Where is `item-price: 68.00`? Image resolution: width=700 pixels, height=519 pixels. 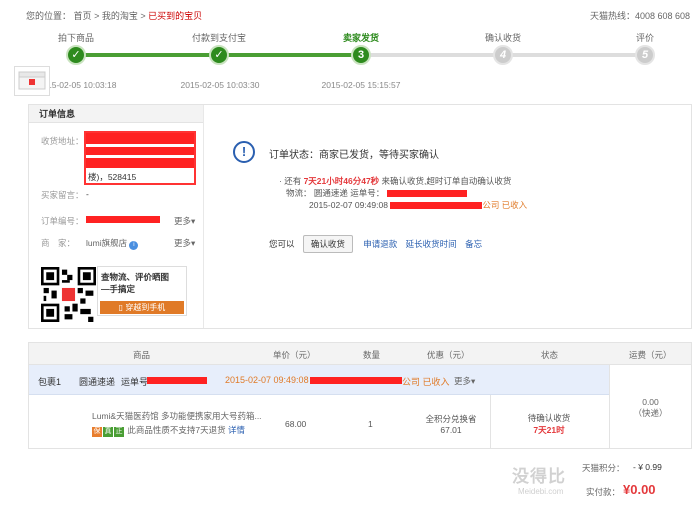
item-price: 68.00 is located at coordinates (296, 424).